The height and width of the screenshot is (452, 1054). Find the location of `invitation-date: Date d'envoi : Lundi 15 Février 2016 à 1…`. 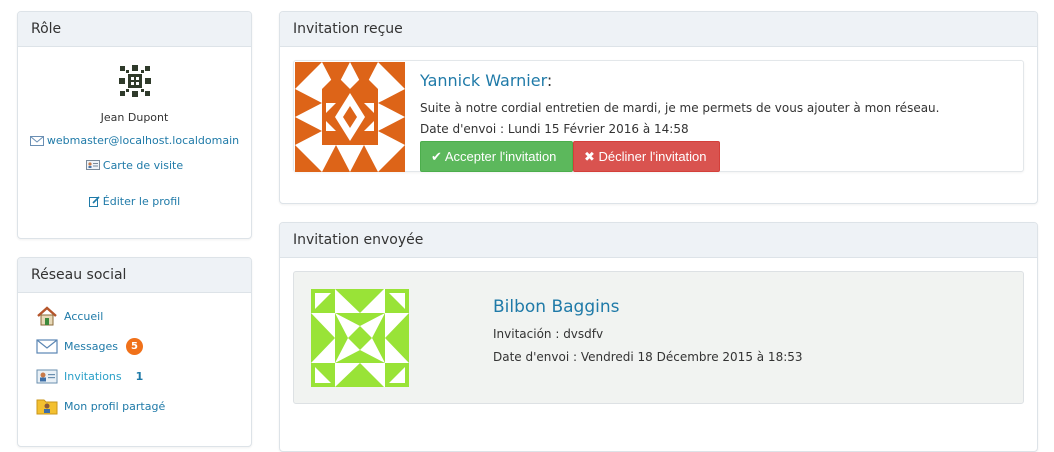

invitation-date: Date d'envoi : Lundi 15 Février 2016 à 1… is located at coordinates (554, 129).